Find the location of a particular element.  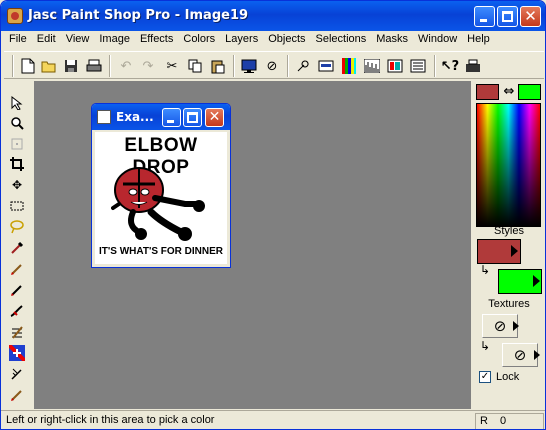

app-icon is located at coordinates (15, 16).